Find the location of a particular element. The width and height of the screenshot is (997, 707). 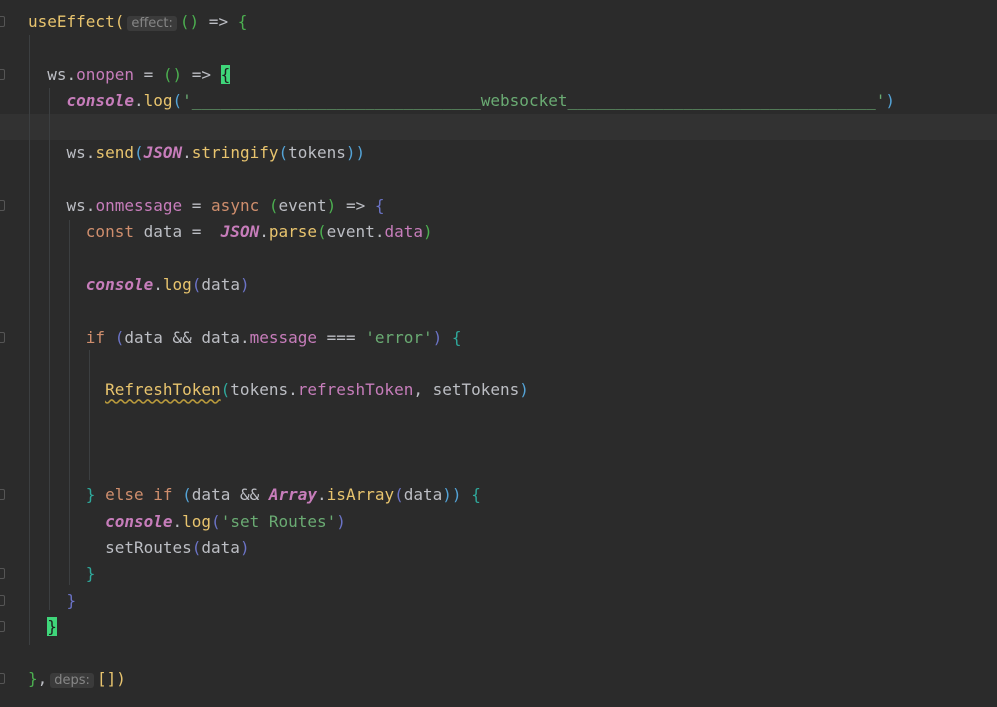

code-line: setRoutes(data) is located at coordinates (498, 548).